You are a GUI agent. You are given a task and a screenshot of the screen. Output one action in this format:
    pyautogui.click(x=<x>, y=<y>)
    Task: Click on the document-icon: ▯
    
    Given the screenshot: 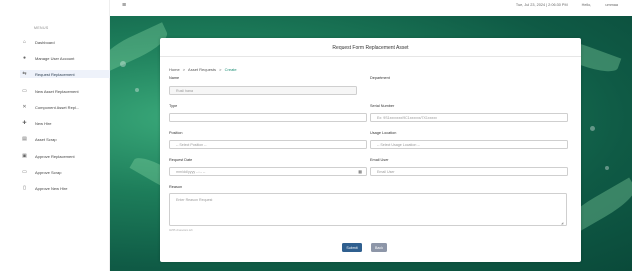 What is the action you would take?
    pyautogui.click(x=24, y=187)
    